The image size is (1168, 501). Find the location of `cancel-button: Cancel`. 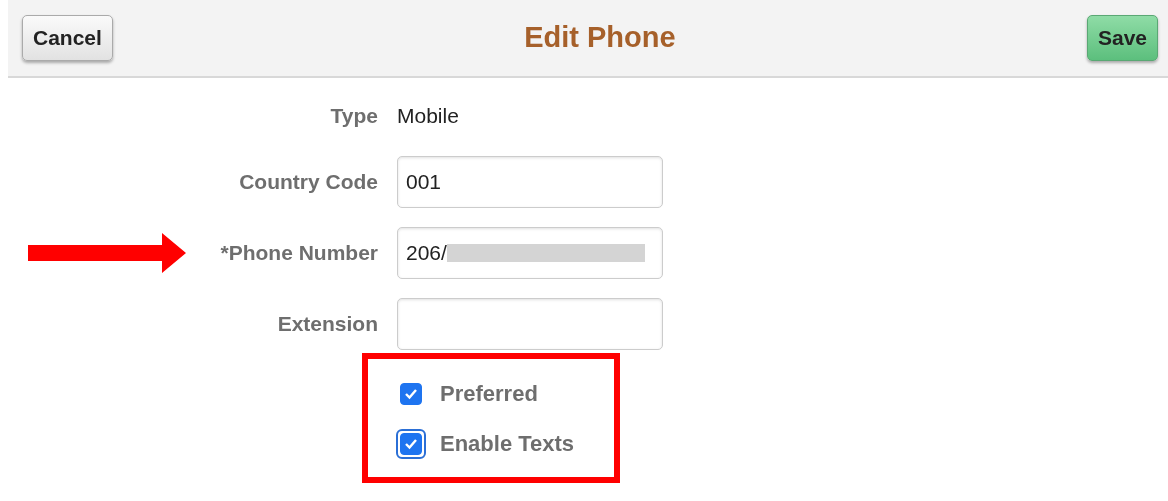

cancel-button: Cancel is located at coordinates (67, 38).